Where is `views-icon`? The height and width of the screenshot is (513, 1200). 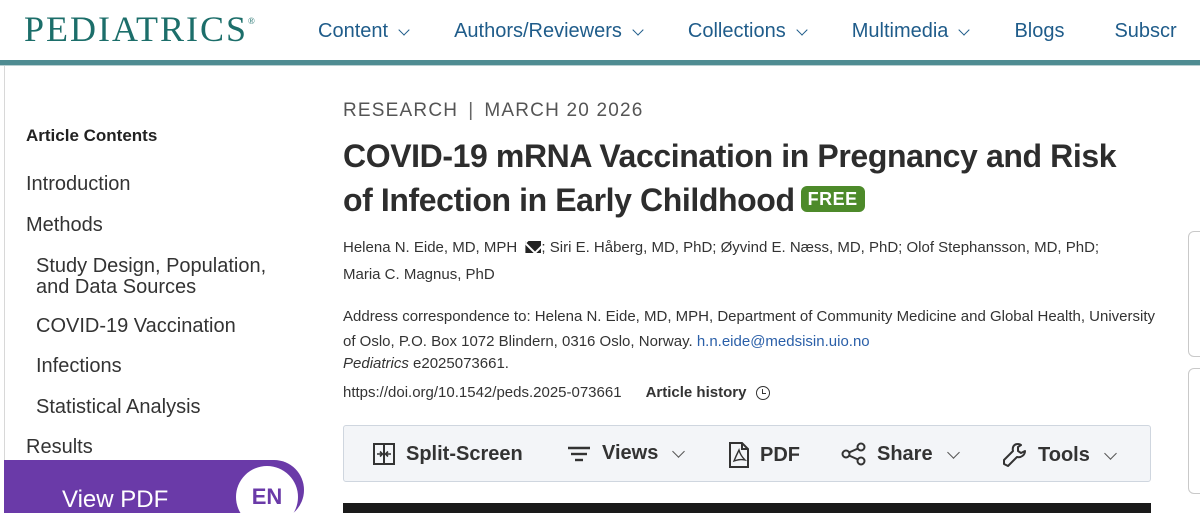 views-icon is located at coordinates (579, 453).